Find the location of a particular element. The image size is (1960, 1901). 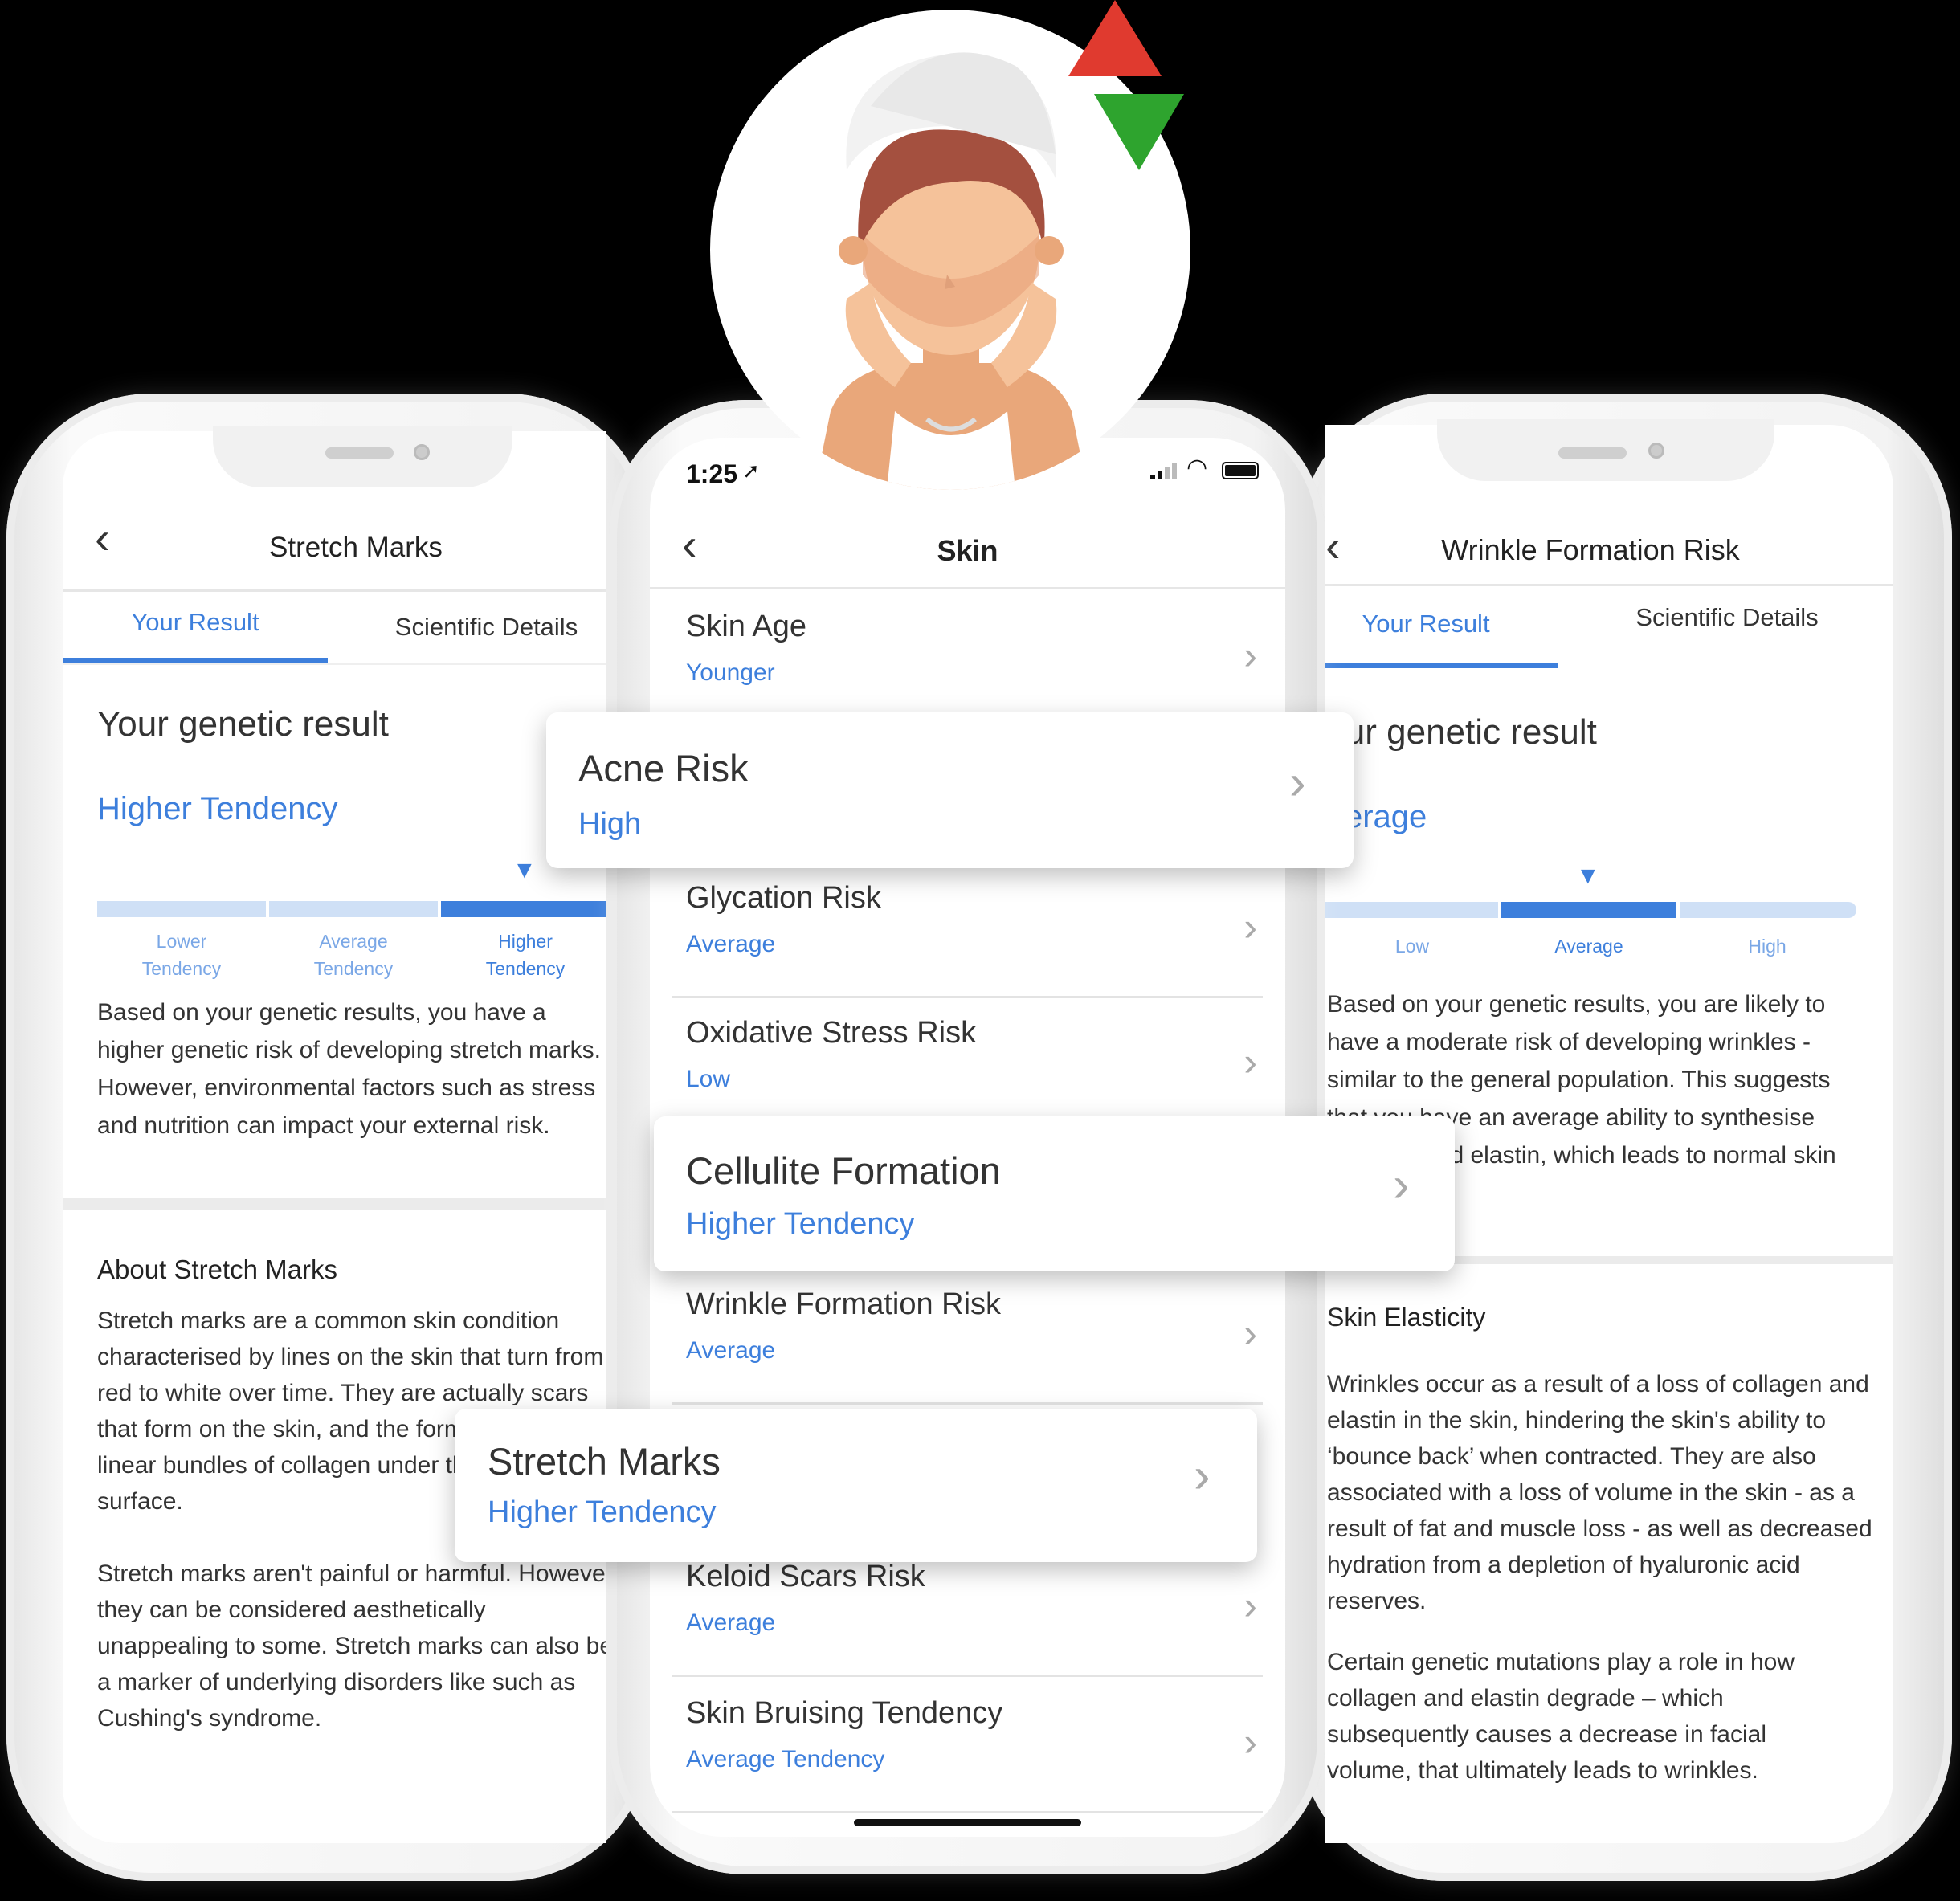

row-title: Skin Age is located at coordinates (746, 626).